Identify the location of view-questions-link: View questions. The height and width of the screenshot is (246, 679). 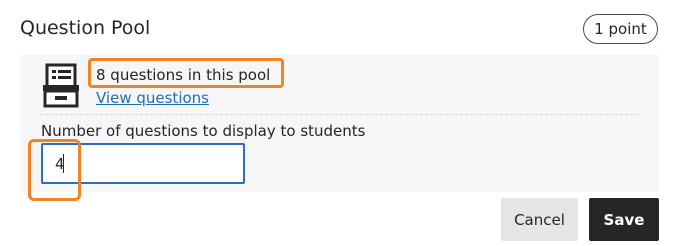
(152, 98).